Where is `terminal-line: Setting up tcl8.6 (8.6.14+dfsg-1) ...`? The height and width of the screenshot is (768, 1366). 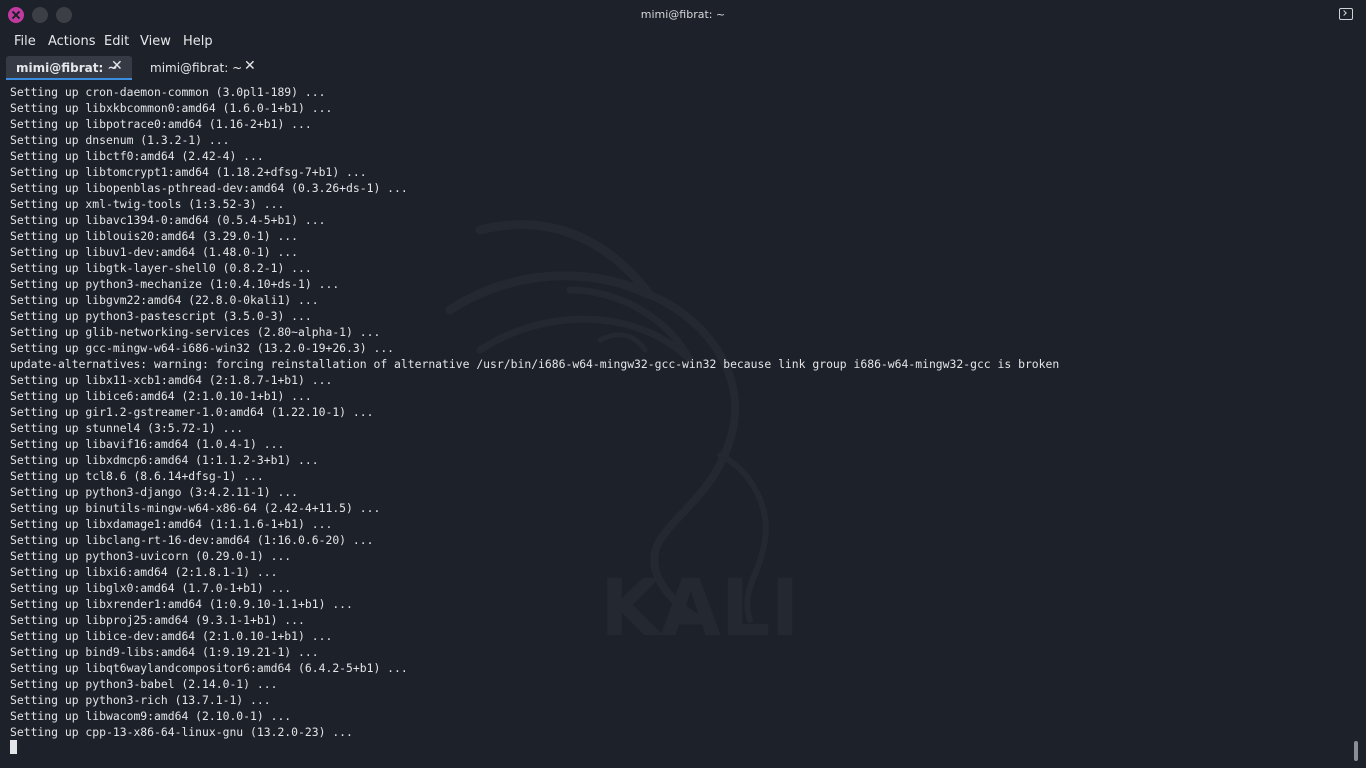
terminal-line: Setting up tcl8.6 (8.6.14+dfsg-1) ... is located at coordinates (137, 476).